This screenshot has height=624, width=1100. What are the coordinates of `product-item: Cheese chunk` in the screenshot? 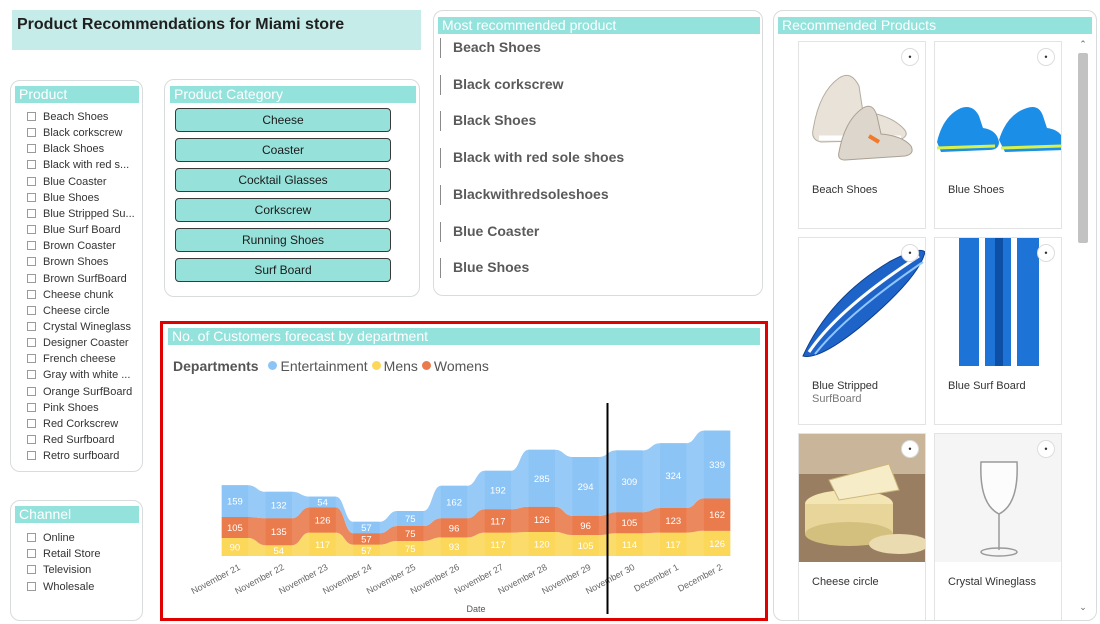 It's located at (70, 296).